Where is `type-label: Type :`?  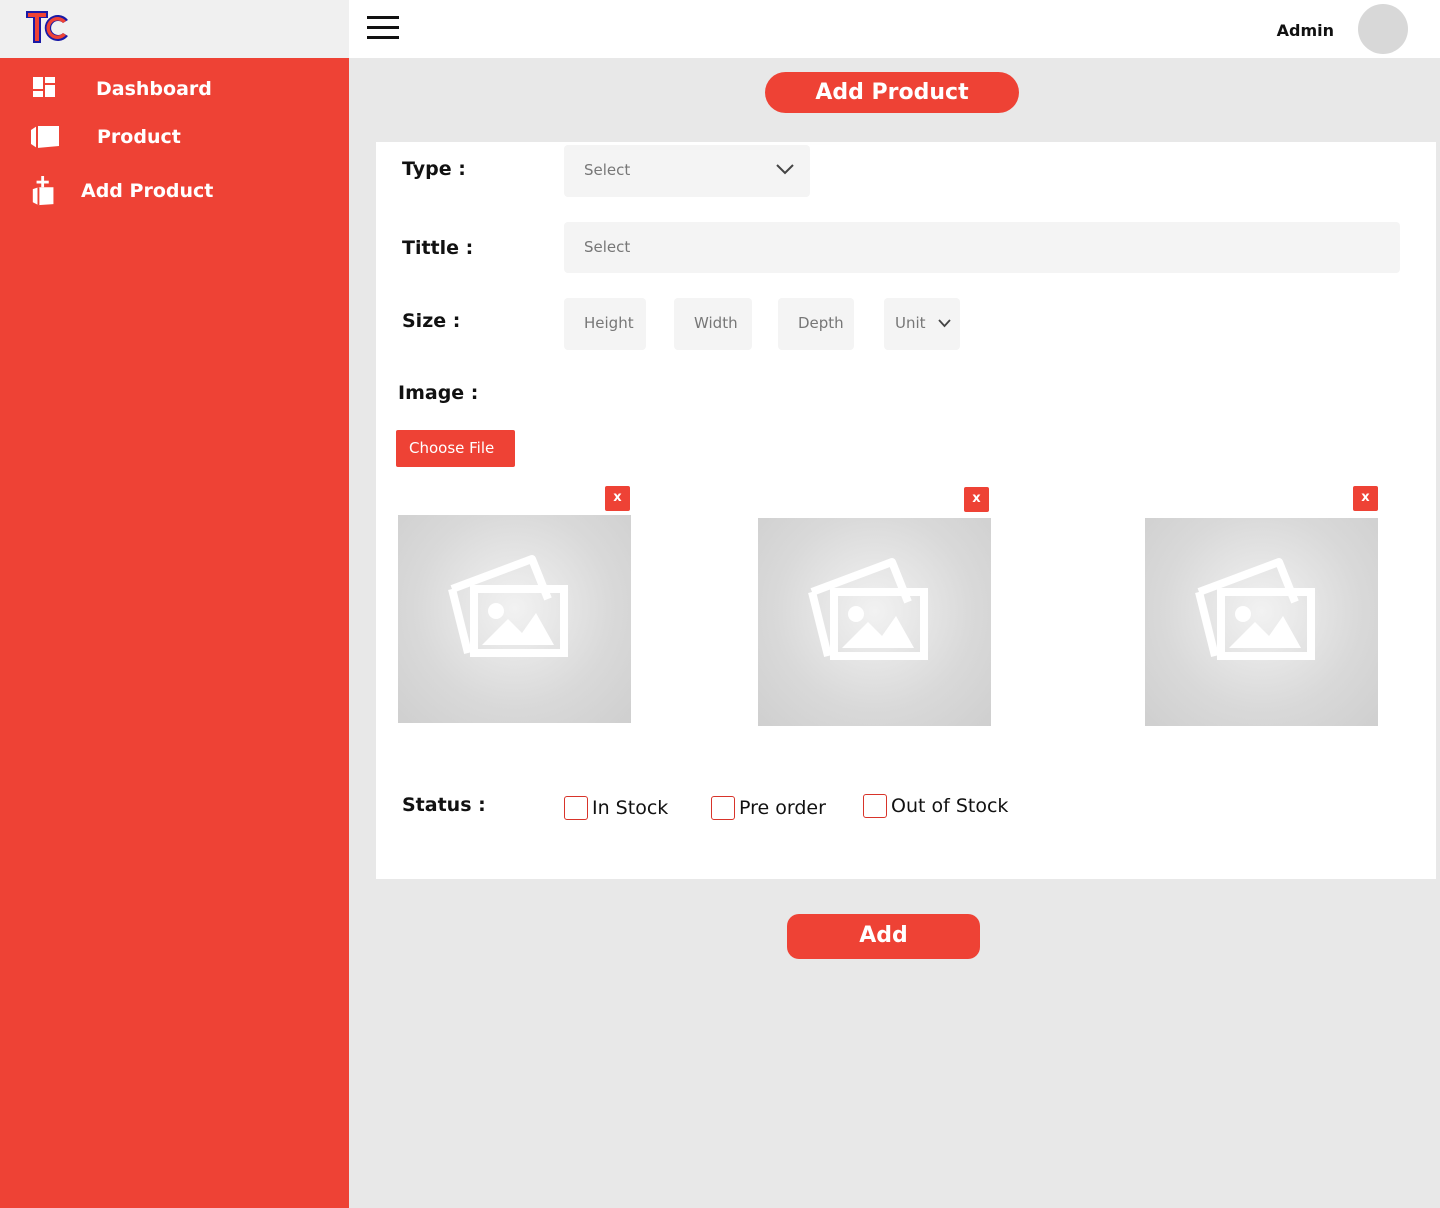
type-label: Type : is located at coordinates (434, 169).